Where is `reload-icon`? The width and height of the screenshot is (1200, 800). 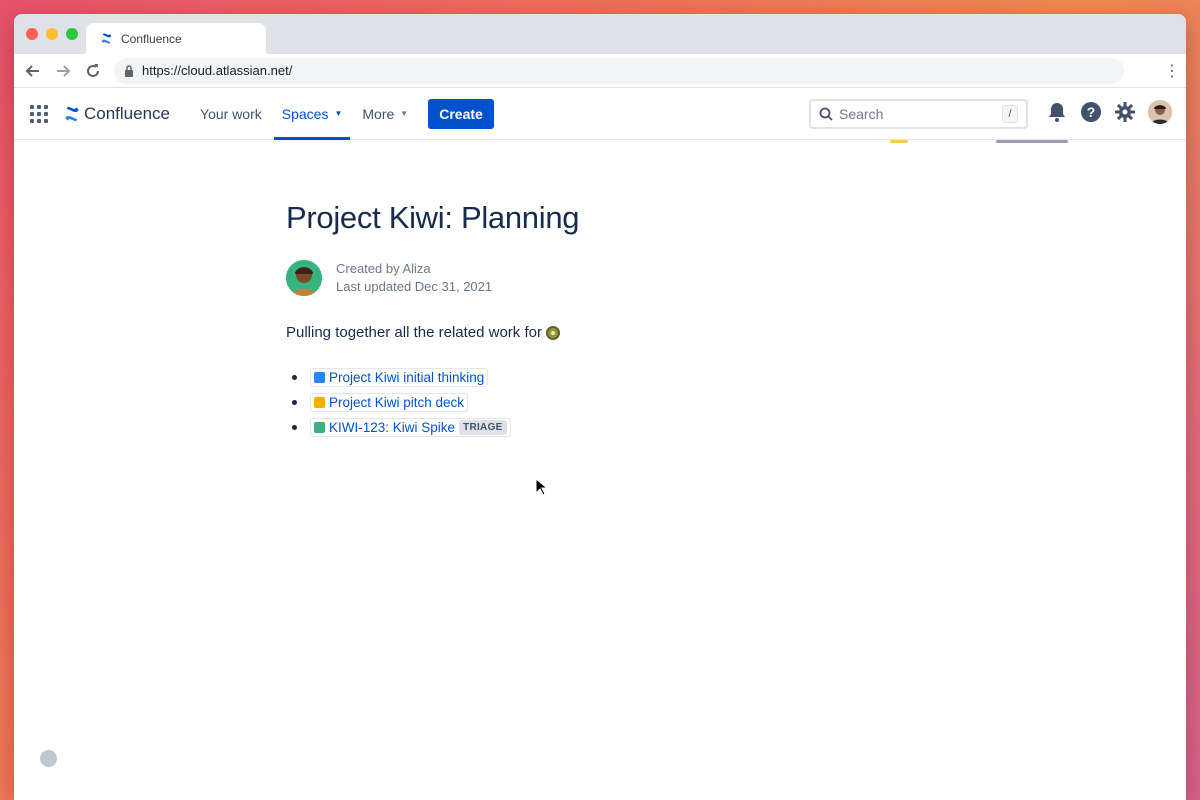 reload-icon is located at coordinates (93, 70).